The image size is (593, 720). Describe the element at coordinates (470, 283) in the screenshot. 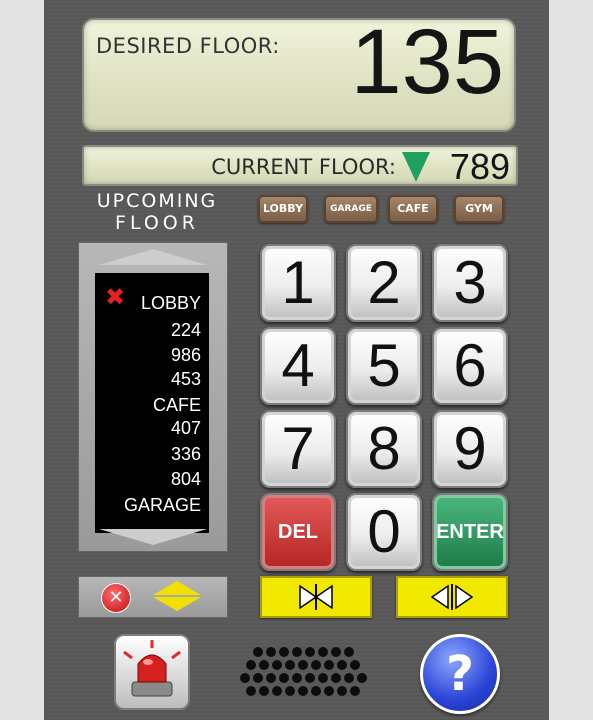

I see `key-3: 3` at that location.